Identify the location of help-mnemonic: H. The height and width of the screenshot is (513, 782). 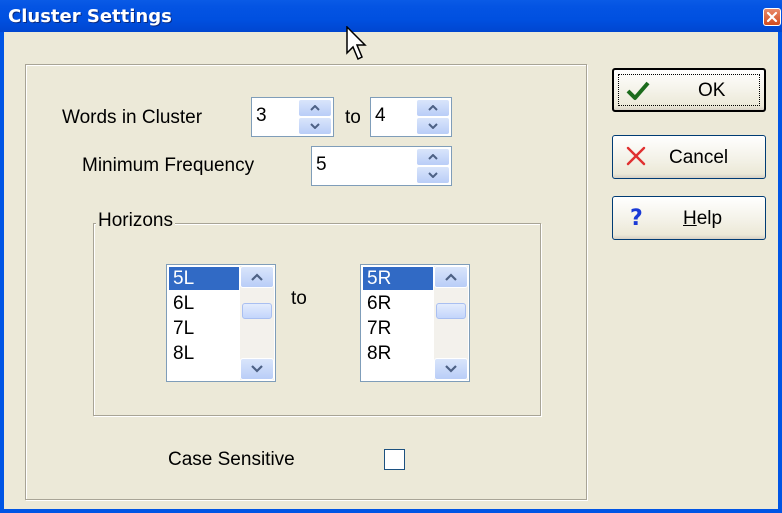
(690, 218).